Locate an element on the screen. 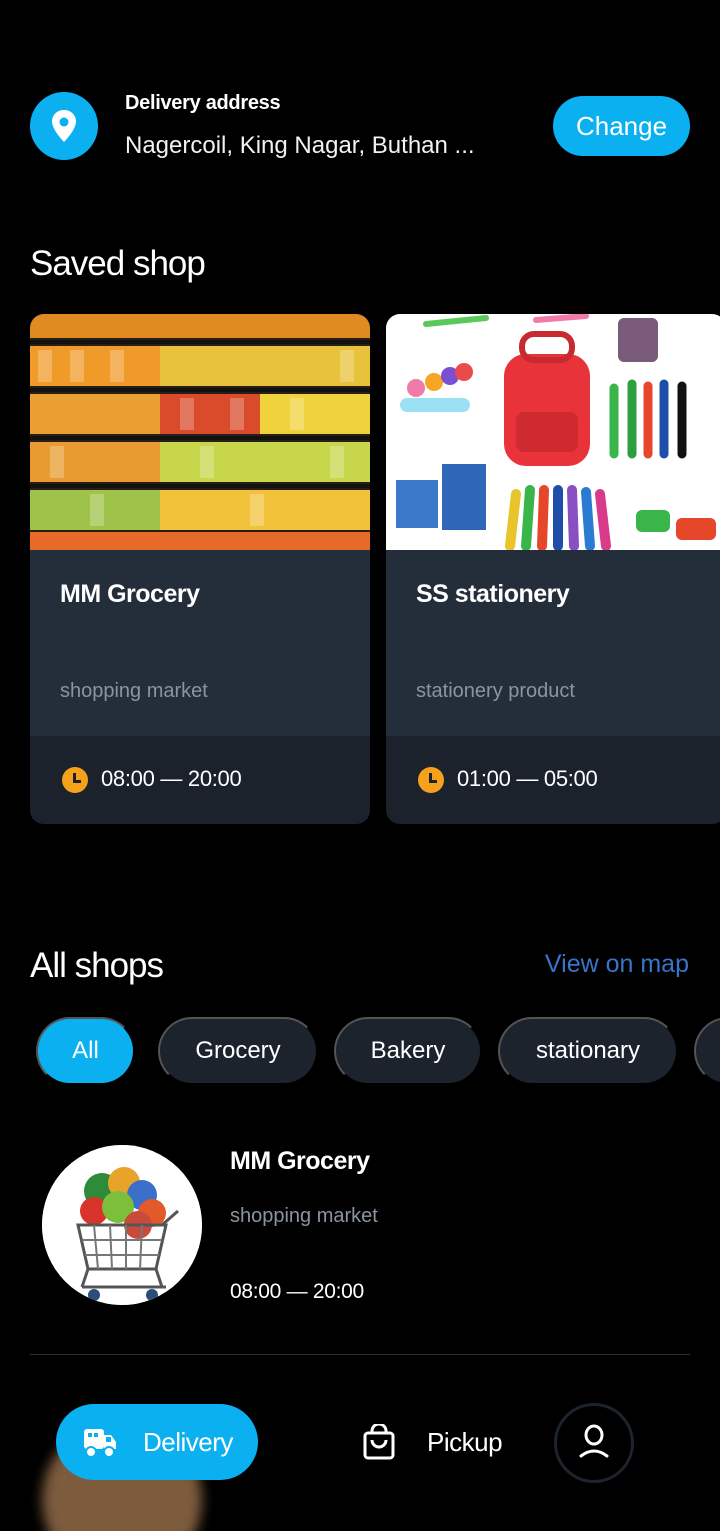 This screenshot has height=1531, width=720. chip-all: All is located at coordinates (85, 1051).